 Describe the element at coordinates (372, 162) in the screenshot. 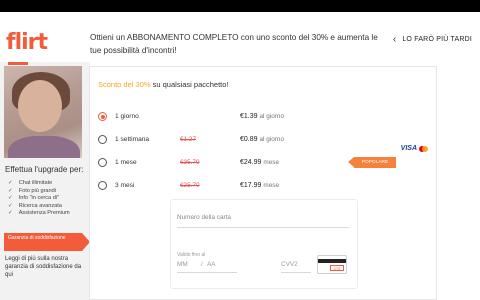

I see `popular-badge: POPOLARE` at that location.